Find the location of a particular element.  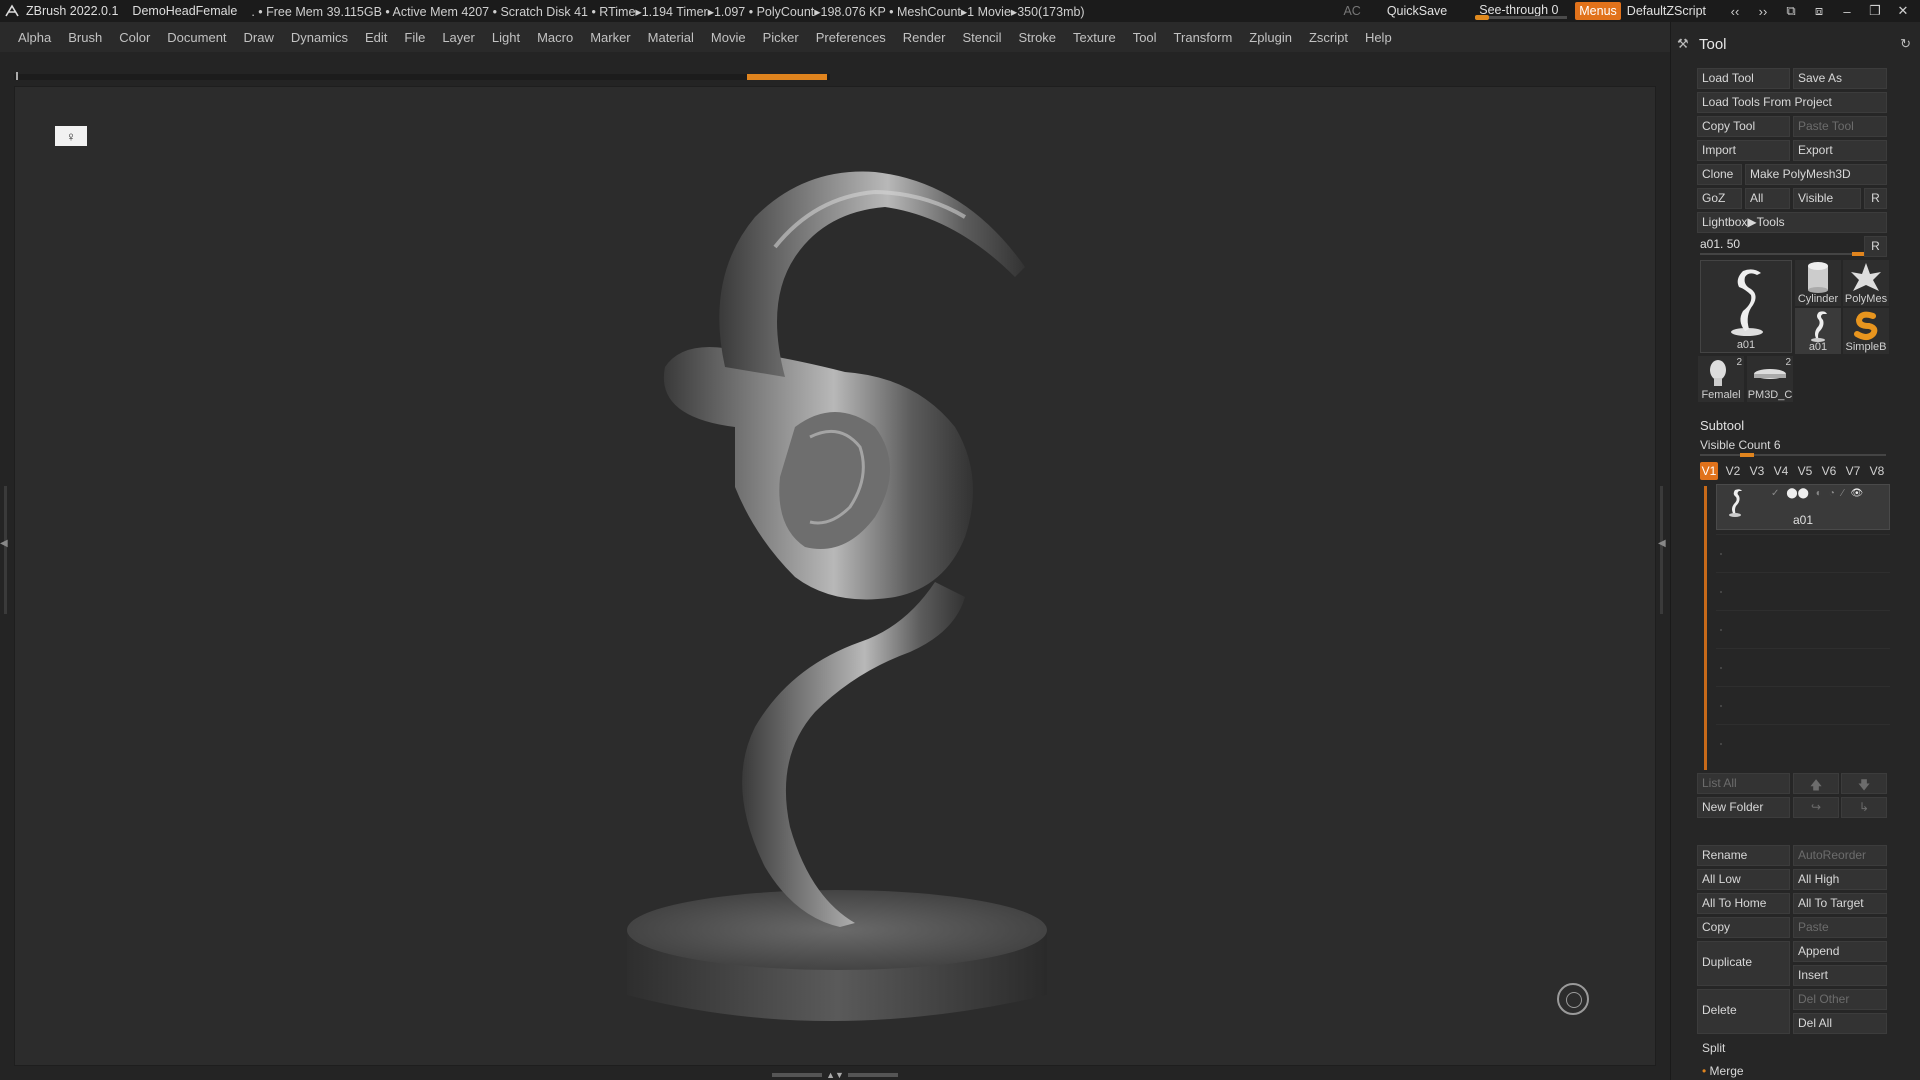

menu-color: Color is located at coordinates (134, 37).